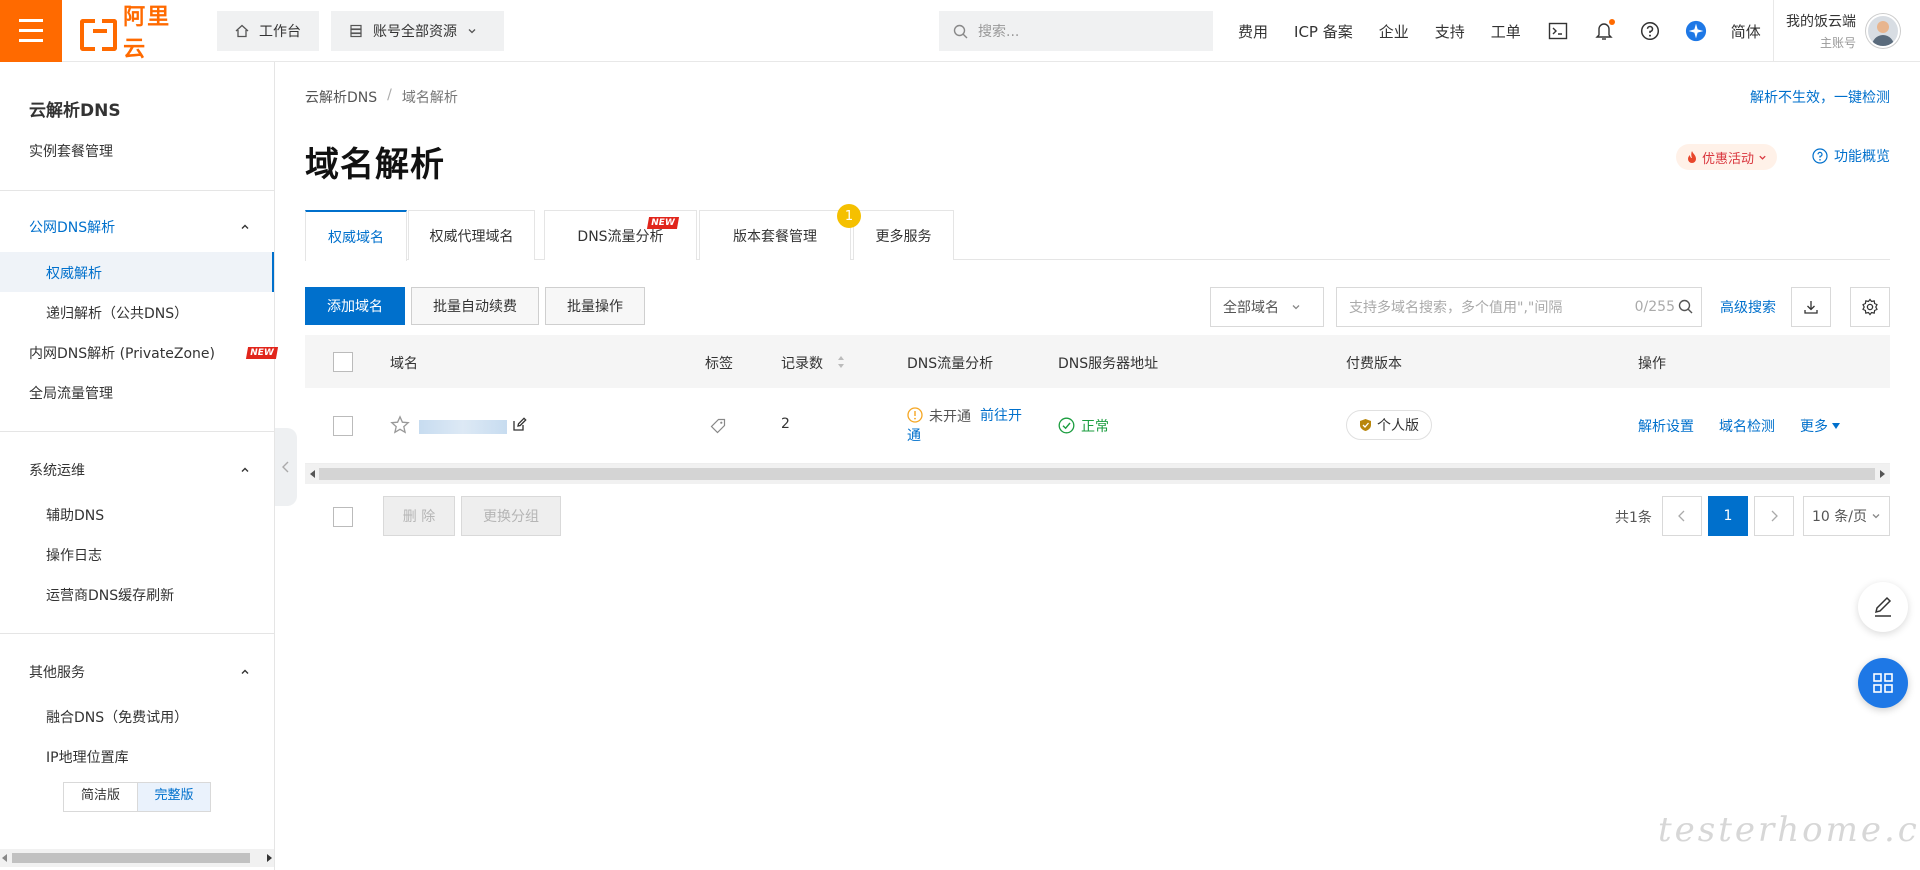 The width and height of the screenshot is (1920, 870). What do you see at coordinates (343, 426) in the screenshot?
I see `row-checkbox` at bounding box center [343, 426].